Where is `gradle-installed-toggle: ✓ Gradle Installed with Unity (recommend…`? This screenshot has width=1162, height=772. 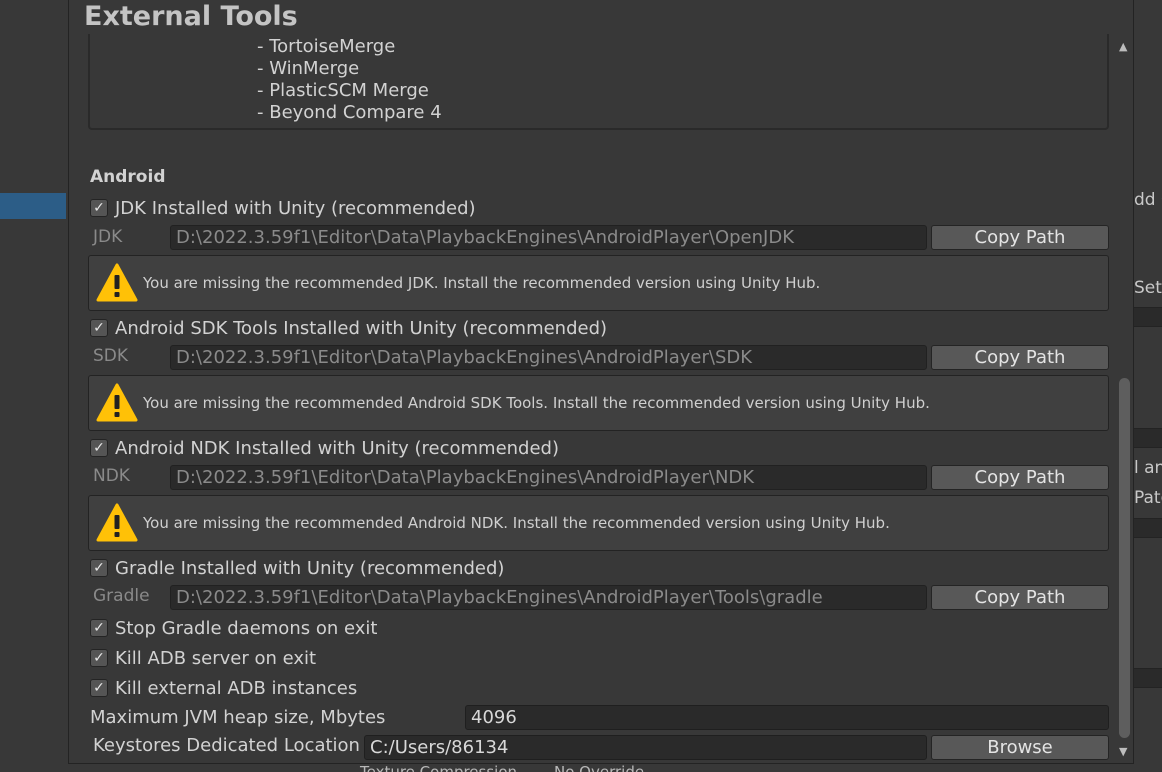 gradle-installed-toggle: ✓ Gradle Installed with Unity (recommend… is located at coordinates (297, 568).